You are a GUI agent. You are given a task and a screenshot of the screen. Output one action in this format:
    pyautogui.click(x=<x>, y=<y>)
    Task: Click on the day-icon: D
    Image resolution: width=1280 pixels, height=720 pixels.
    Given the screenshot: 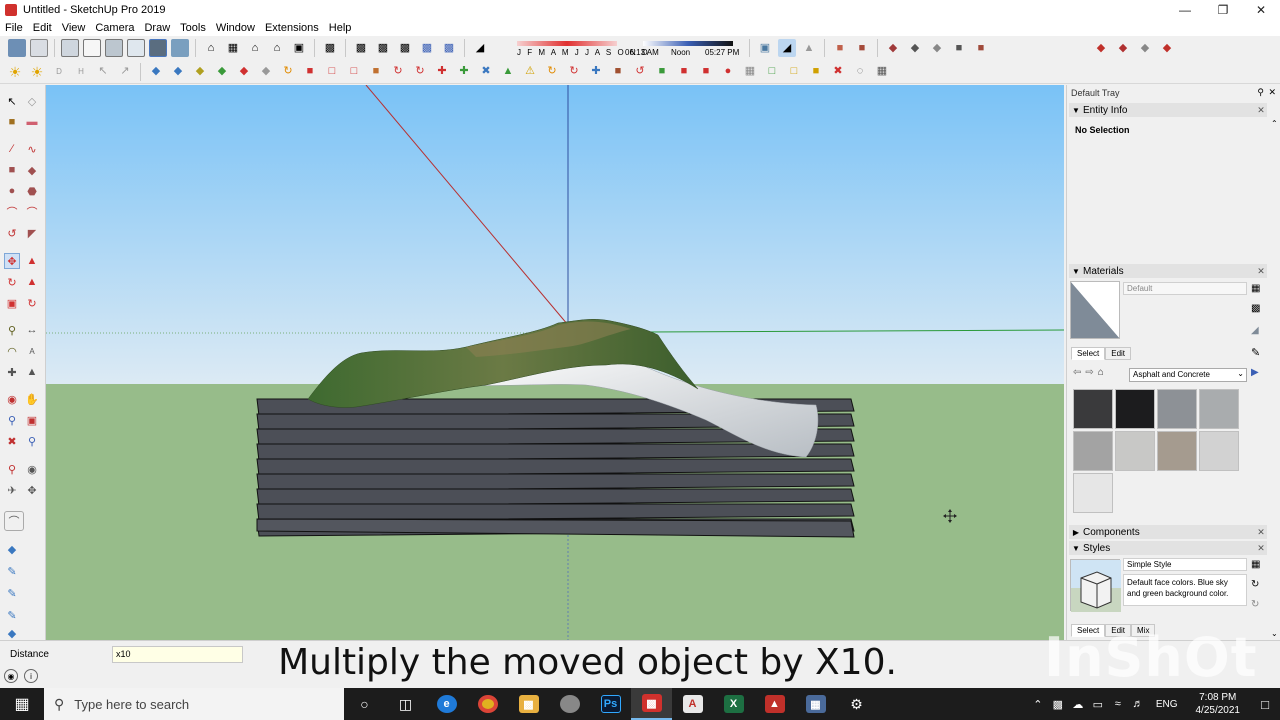 What is the action you would take?
    pyautogui.click(x=59, y=72)
    